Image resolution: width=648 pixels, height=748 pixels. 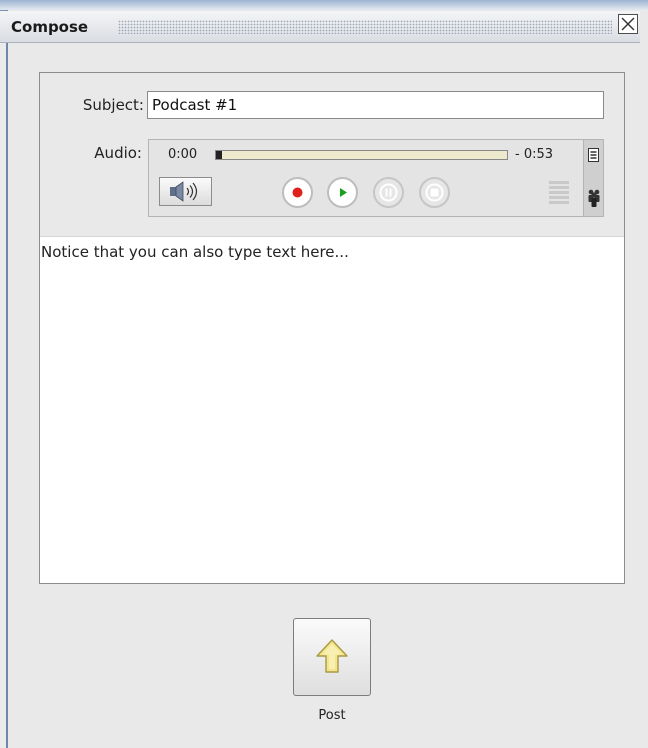 I want to click on post-label: Post, so click(x=332, y=715).